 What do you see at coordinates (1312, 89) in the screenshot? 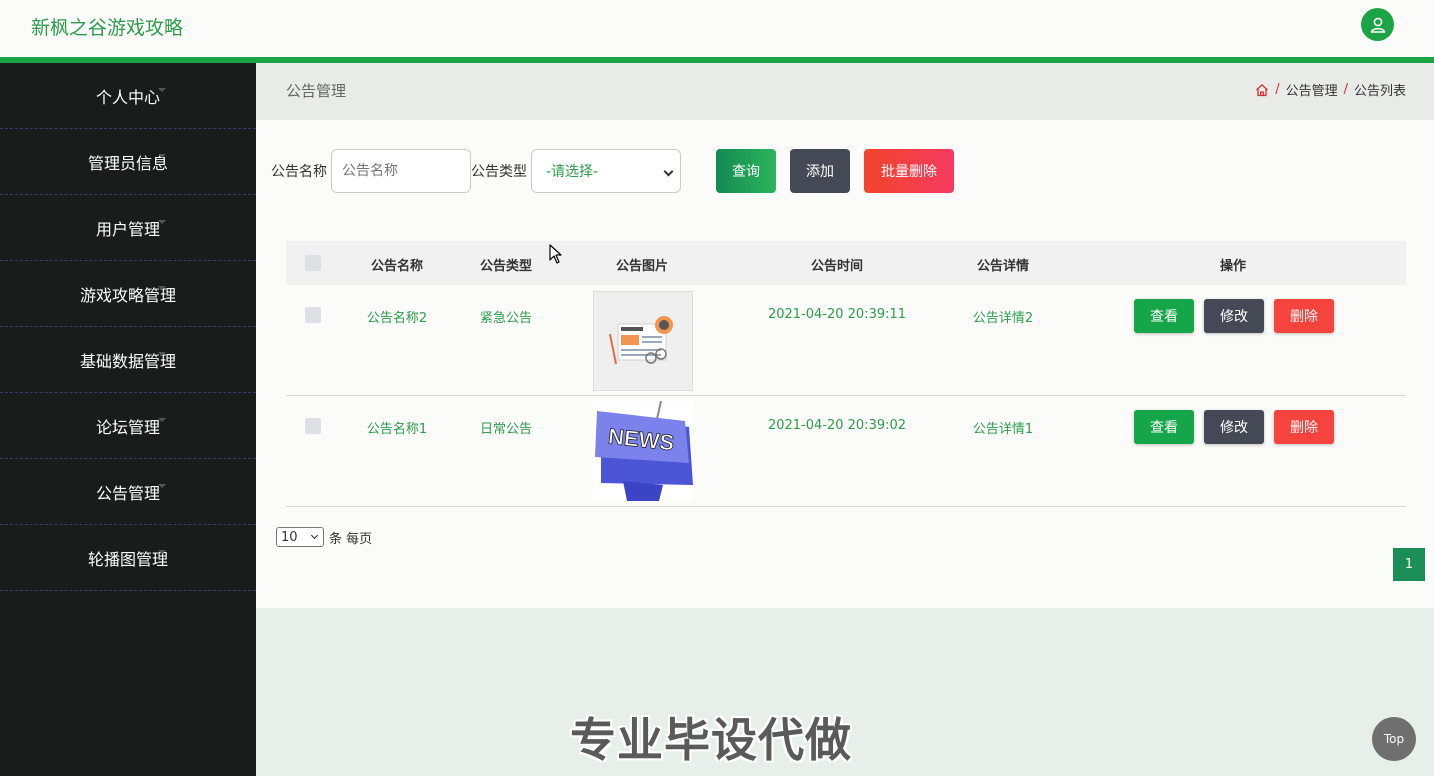
I see `breadcrumb-announcement-management: 公告管理` at bounding box center [1312, 89].